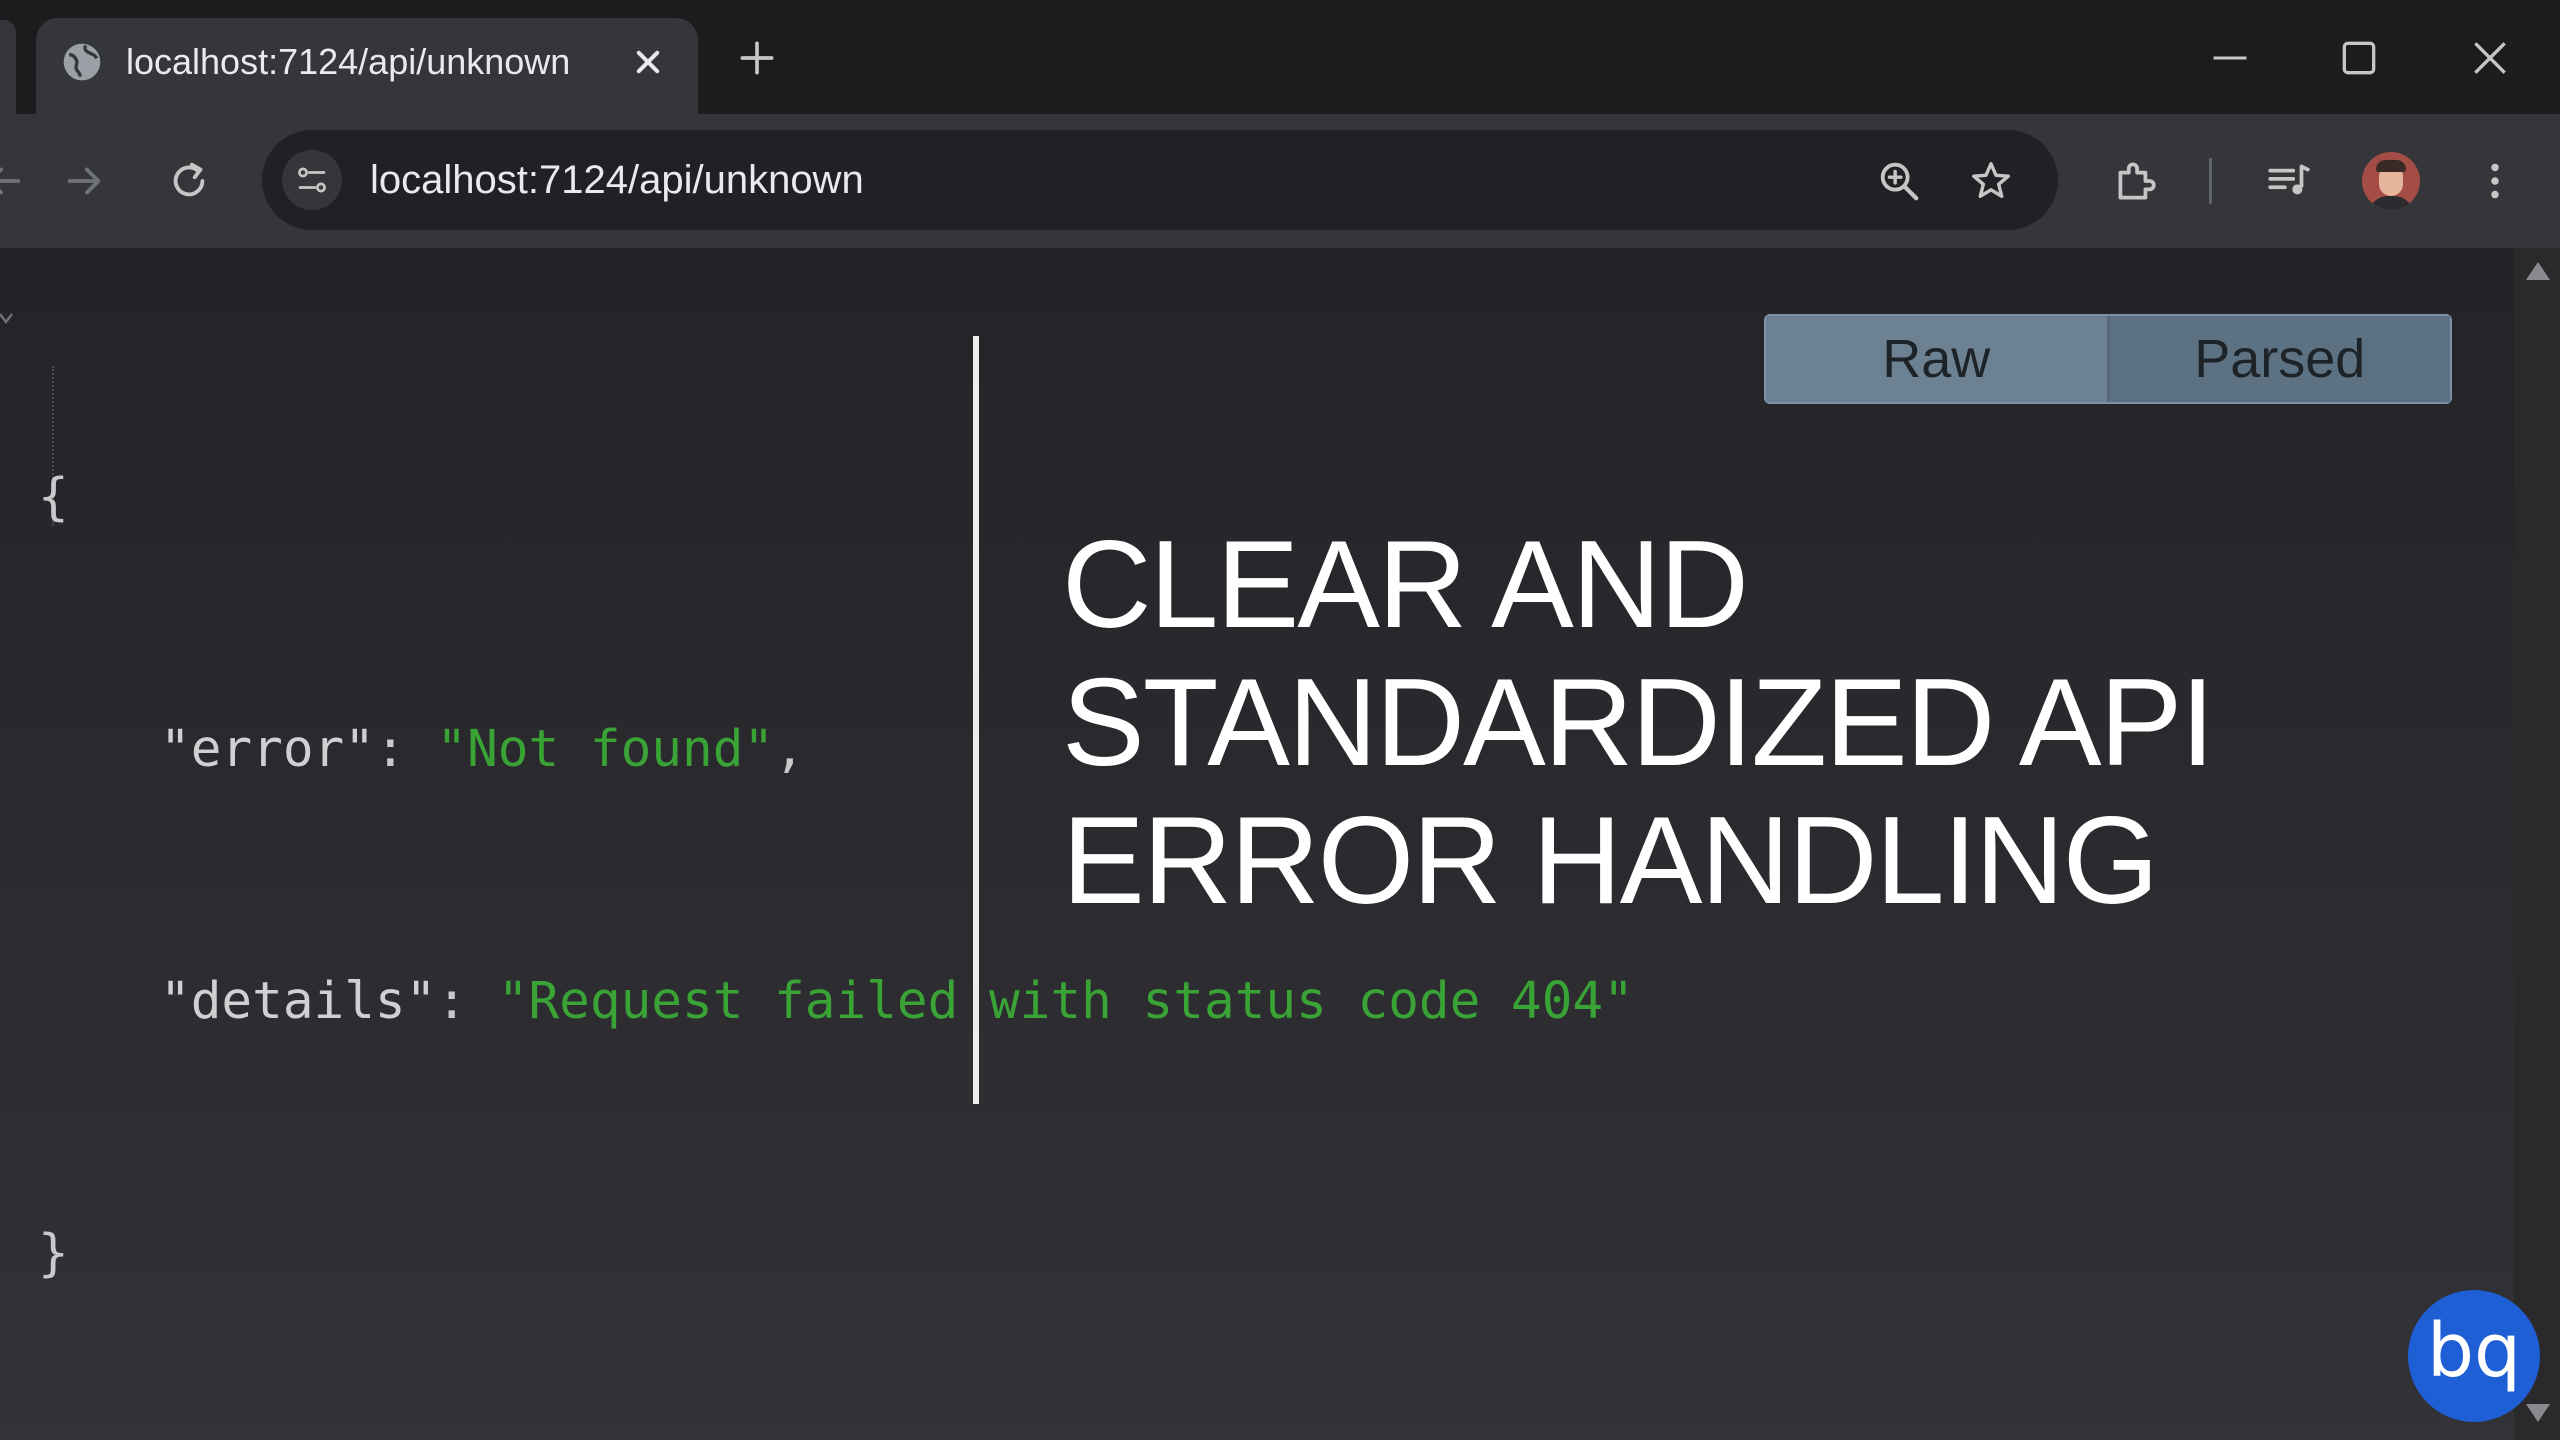  Describe the element at coordinates (189, 181) in the screenshot. I see `reload-icon` at that location.